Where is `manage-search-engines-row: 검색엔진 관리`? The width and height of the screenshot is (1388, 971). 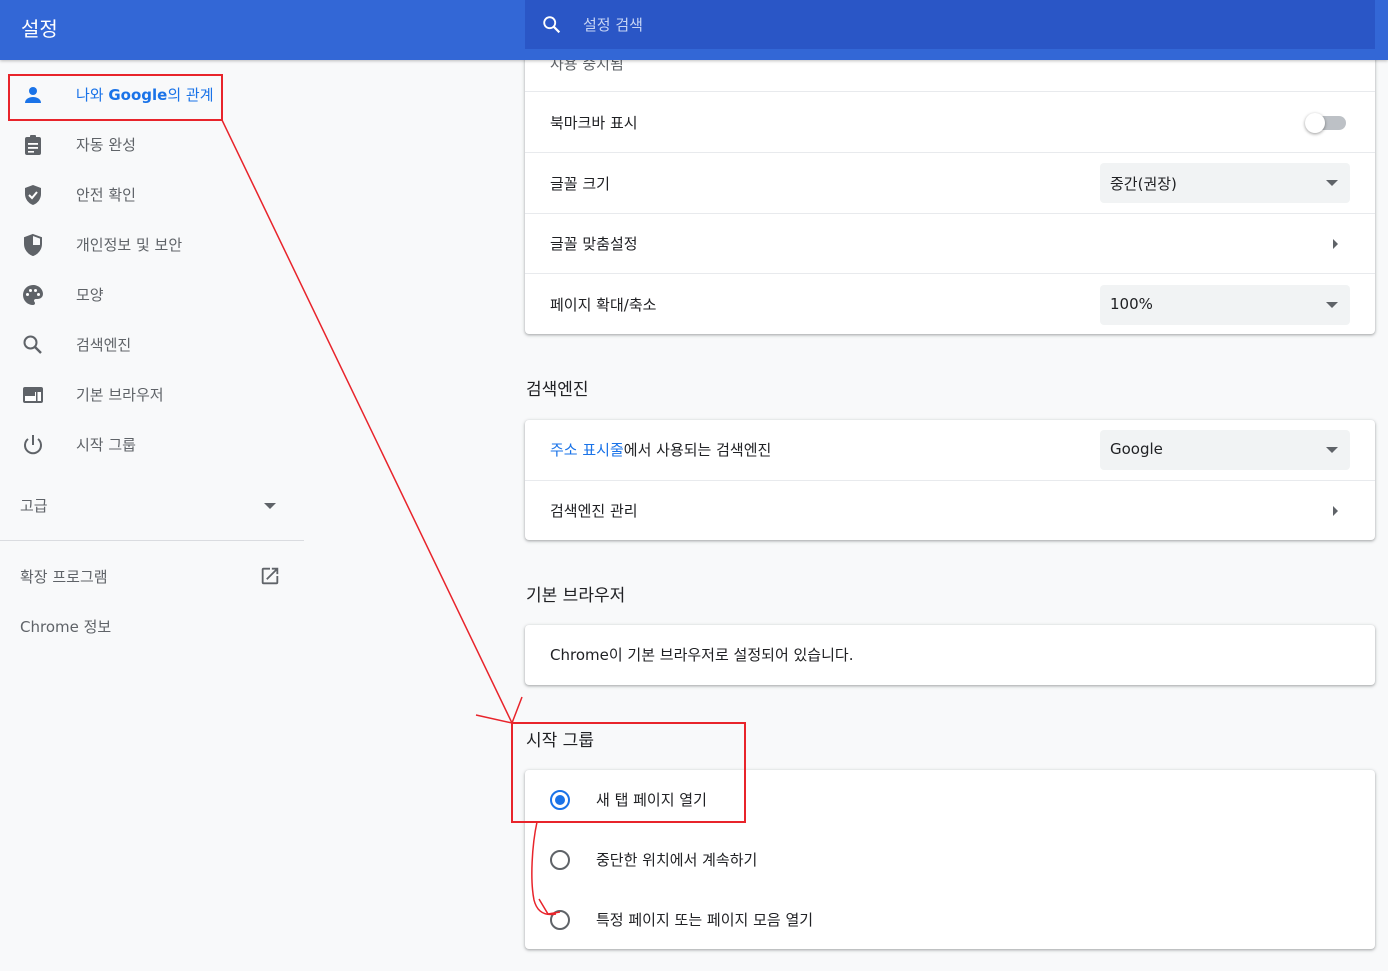 manage-search-engines-row: 검색엔진 관리 is located at coordinates (950, 510).